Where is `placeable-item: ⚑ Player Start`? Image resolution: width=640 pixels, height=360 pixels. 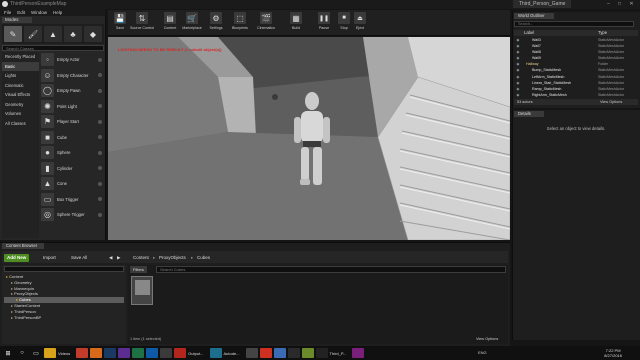
placeable-item: ⚑ Player Start is located at coordinates (72, 122).